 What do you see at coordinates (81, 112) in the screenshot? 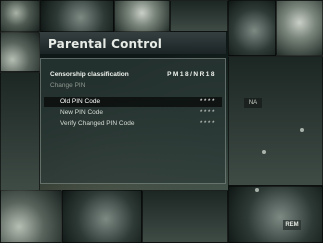
I see `menu-item-label: New PIN Code` at bounding box center [81, 112].